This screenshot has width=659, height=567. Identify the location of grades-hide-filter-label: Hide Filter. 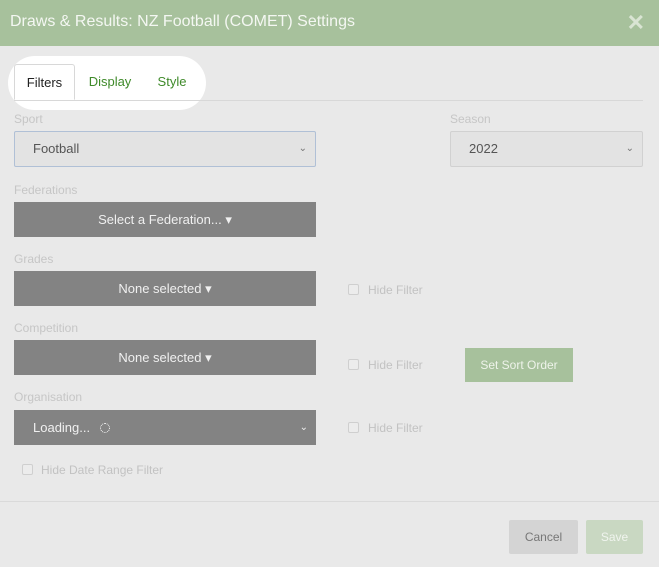
(395, 290).